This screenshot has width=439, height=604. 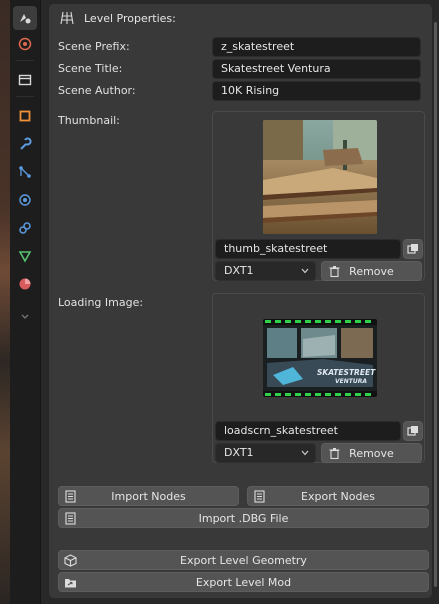 What do you see at coordinates (265, 271) in the screenshot?
I see `thumbnail-format-dropdown: DXT1` at bounding box center [265, 271].